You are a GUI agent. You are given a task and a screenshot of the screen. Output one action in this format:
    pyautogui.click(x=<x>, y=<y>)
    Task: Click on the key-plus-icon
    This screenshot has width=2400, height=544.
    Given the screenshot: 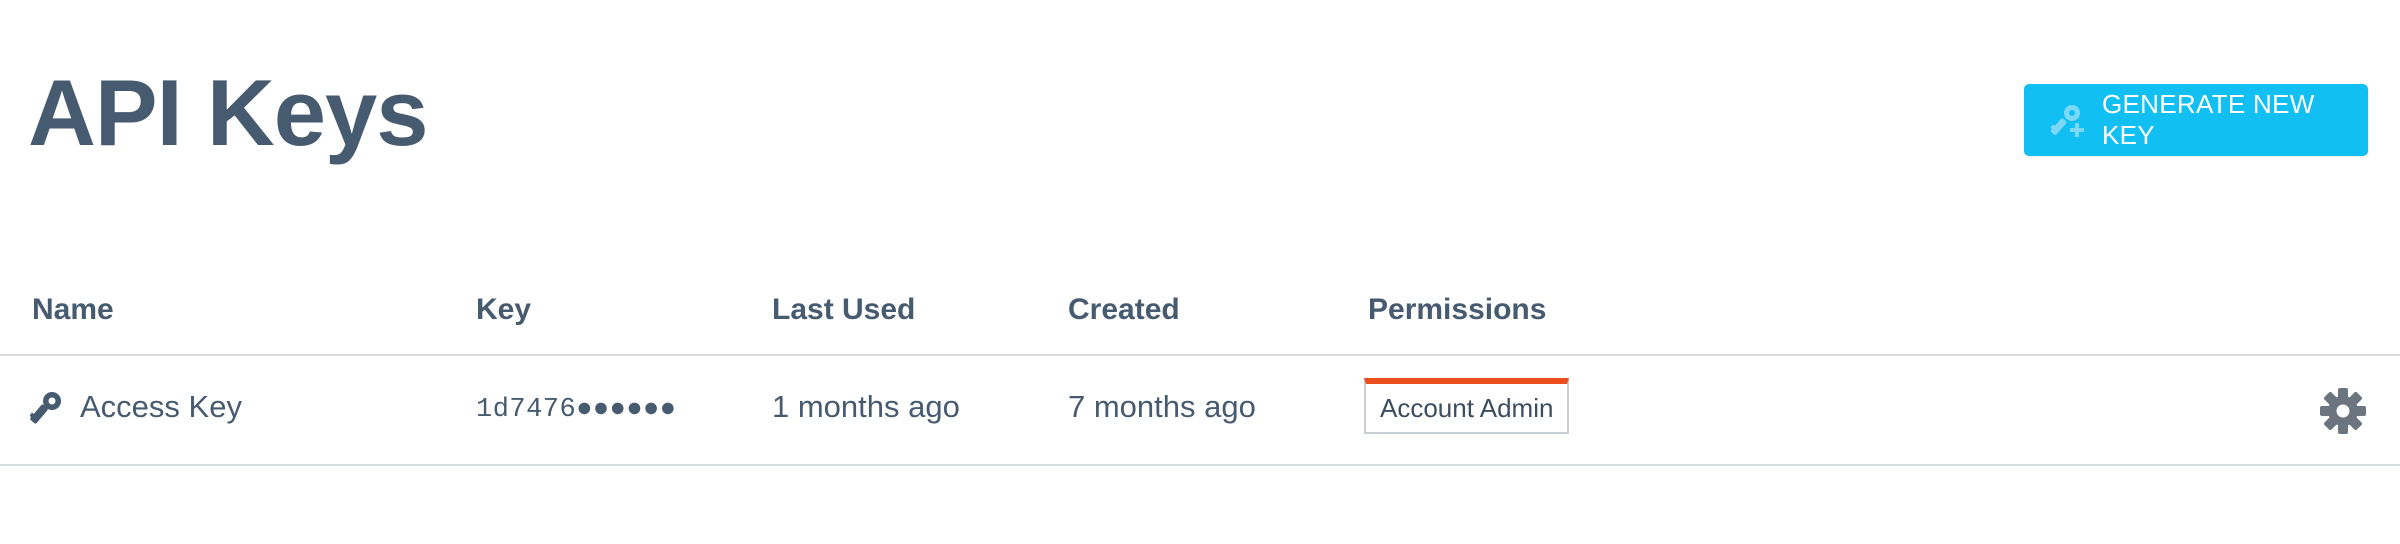 What is the action you would take?
    pyautogui.click(x=2068, y=120)
    